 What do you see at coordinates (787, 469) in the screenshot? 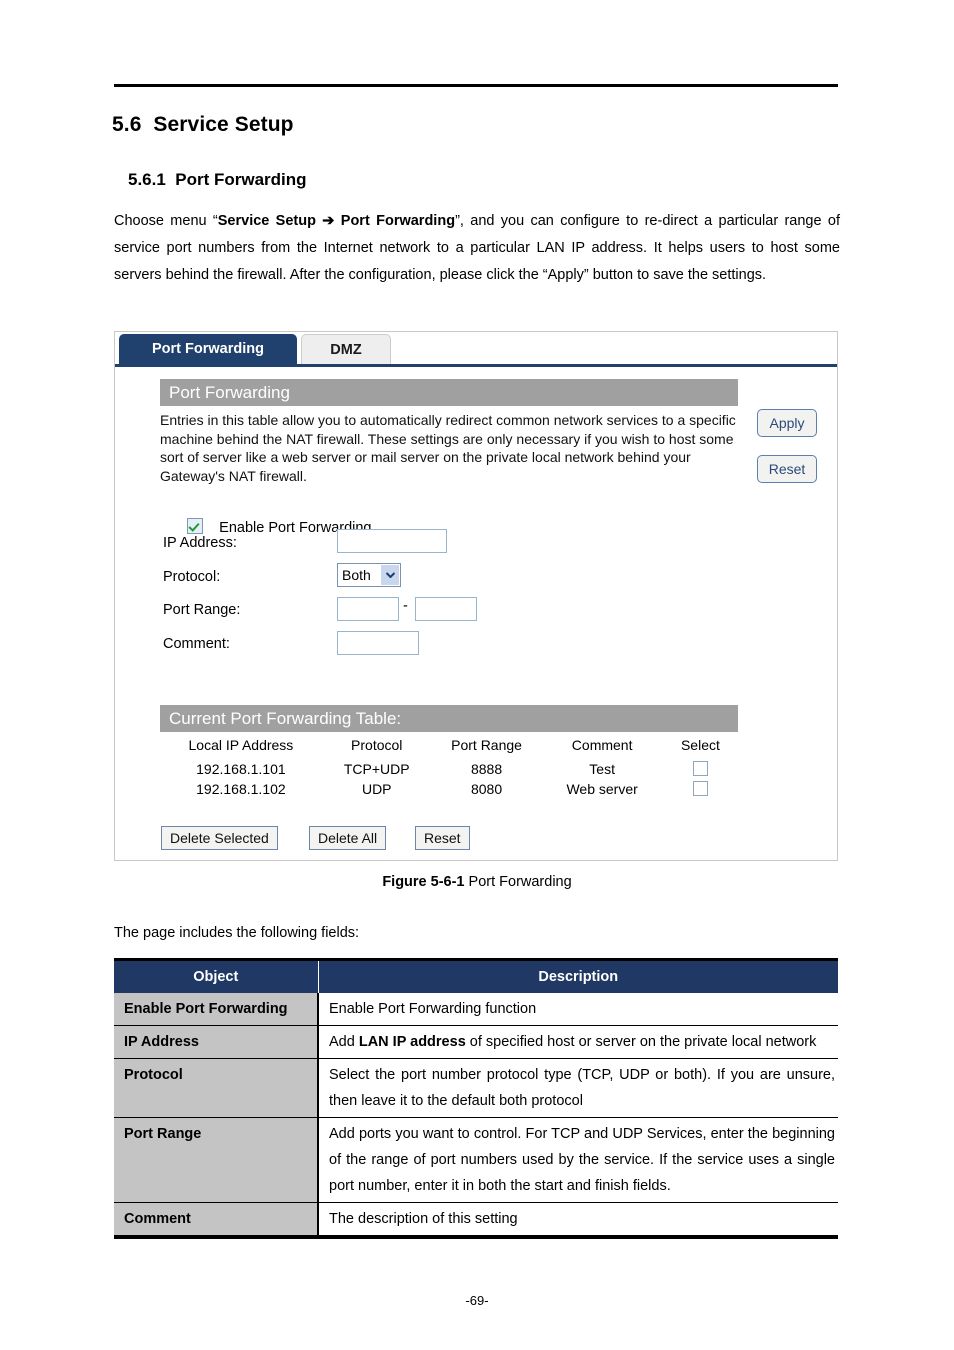
I see `reset-button: Reset` at bounding box center [787, 469].